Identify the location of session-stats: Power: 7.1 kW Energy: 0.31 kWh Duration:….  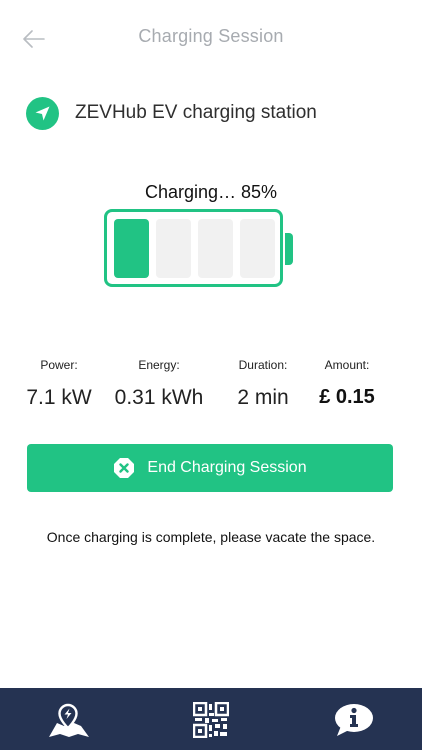
(211, 388).